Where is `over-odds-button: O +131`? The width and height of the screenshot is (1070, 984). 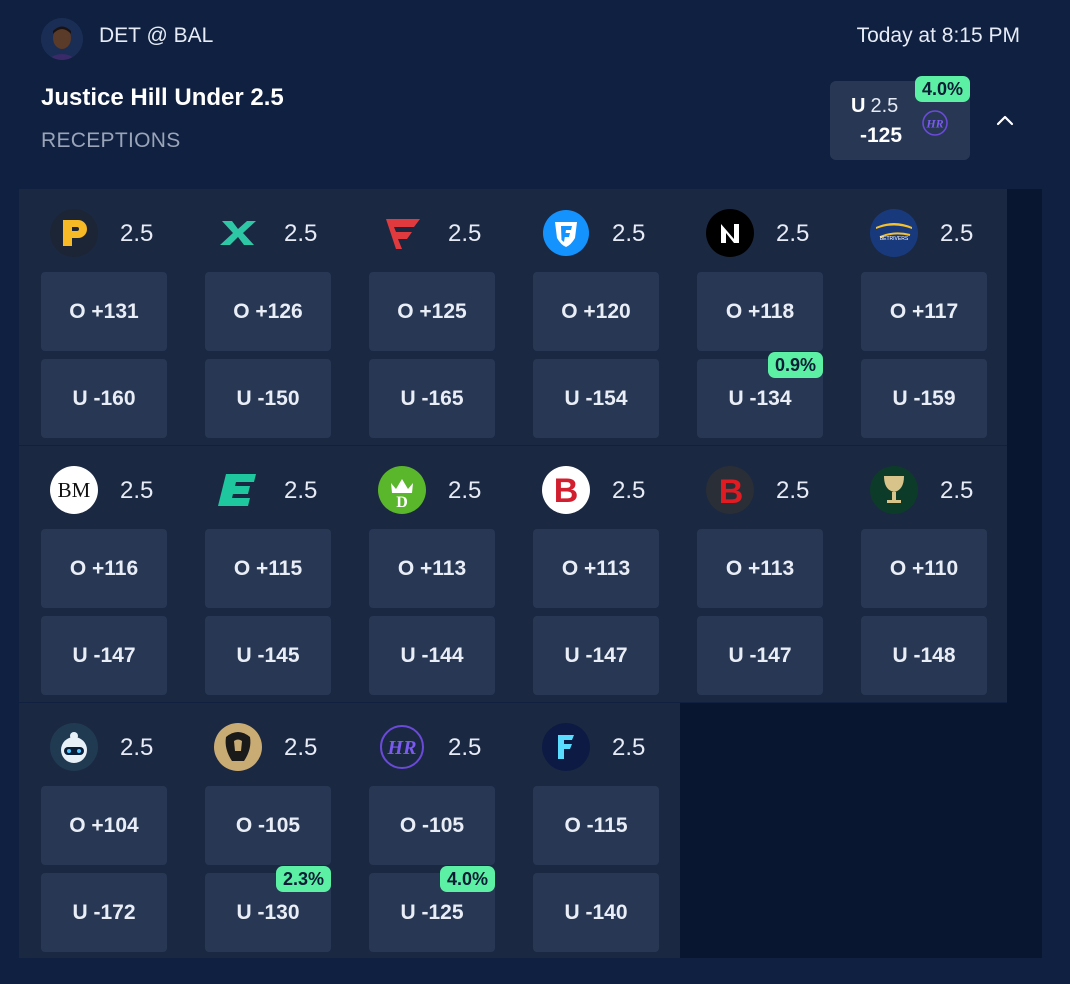
over-odds-button: O +131 is located at coordinates (104, 311).